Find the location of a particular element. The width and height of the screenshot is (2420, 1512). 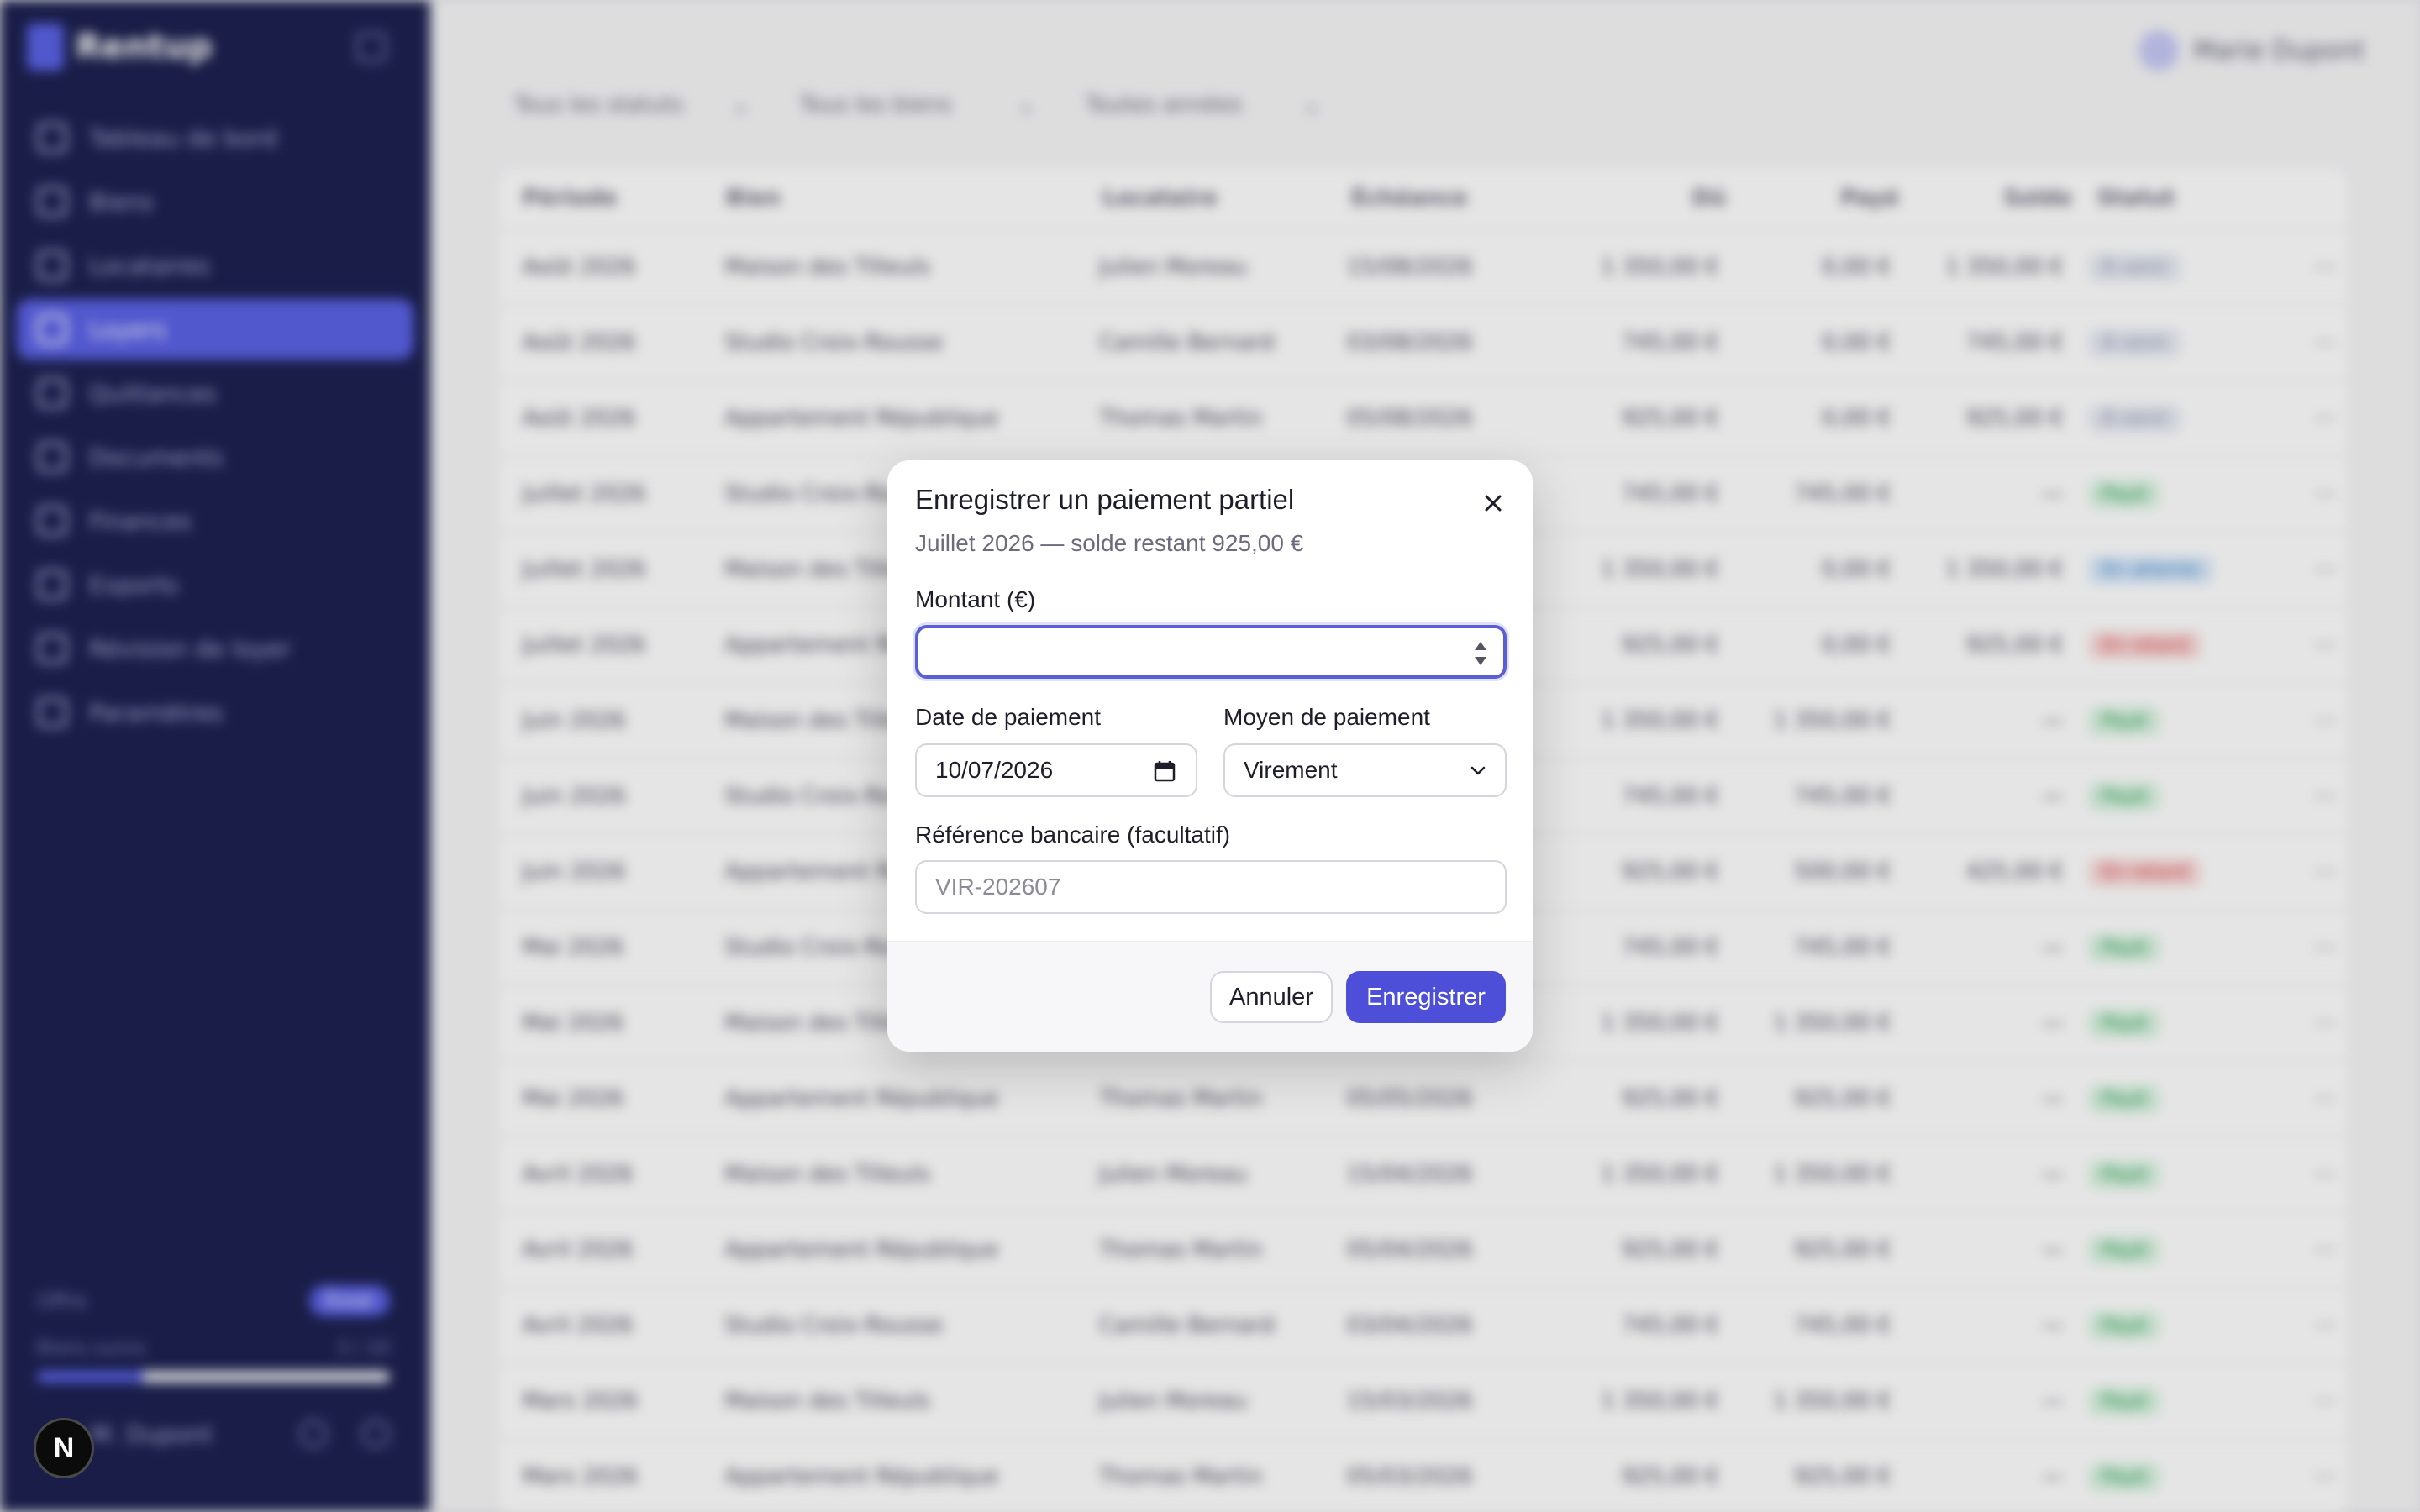

calendar-icon is located at coordinates (1165, 771).